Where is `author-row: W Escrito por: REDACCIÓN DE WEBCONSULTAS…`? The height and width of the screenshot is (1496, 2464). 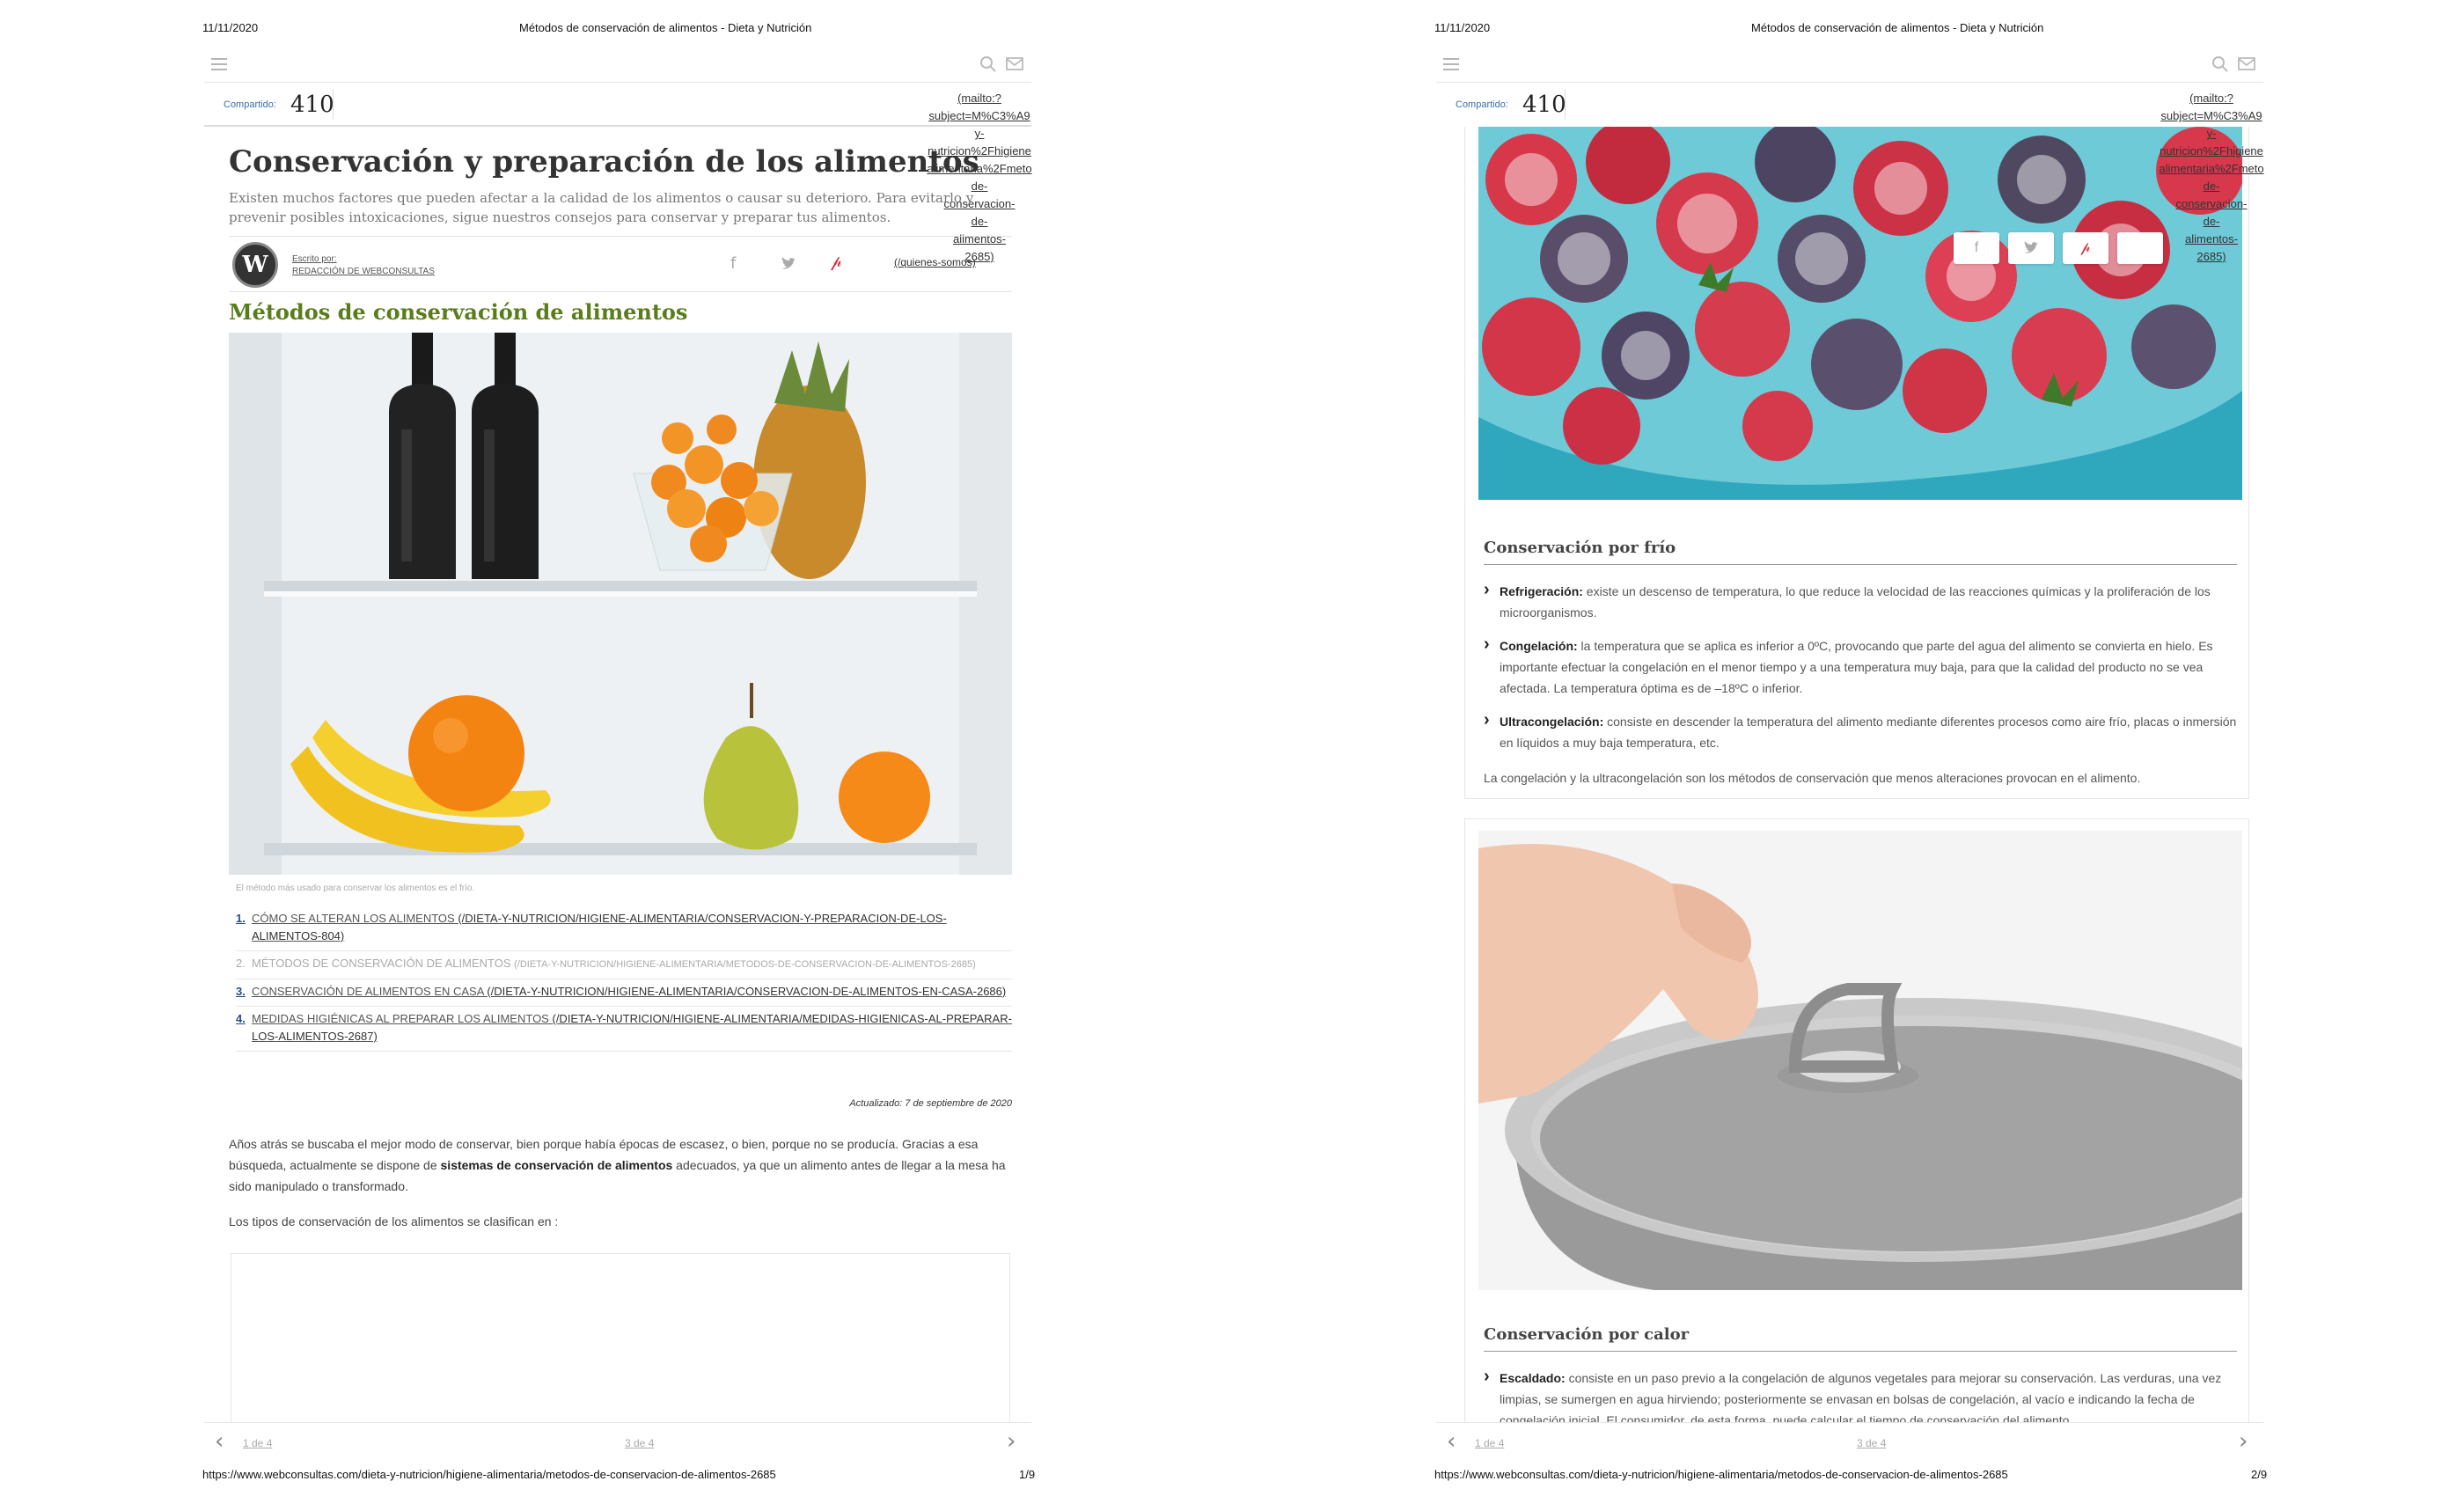
author-row: W Escrito por: REDACCIÓN DE WEBCONSULTAS… is located at coordinates (620, 264).